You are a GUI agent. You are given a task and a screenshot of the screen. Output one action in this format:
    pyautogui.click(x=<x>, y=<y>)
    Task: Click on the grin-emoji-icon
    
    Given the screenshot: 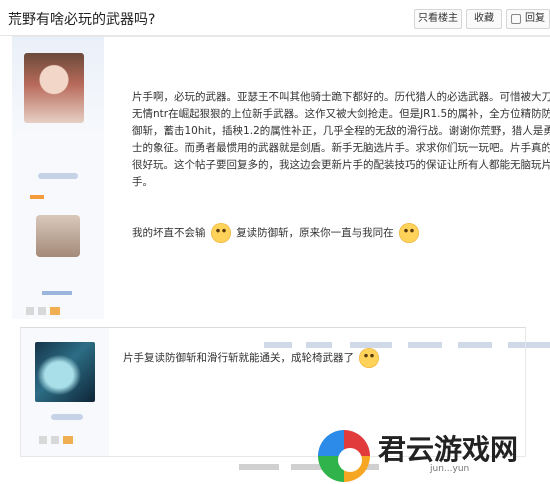 What is the action you would take?
    pyautogui.click(x=409, y=233)
    